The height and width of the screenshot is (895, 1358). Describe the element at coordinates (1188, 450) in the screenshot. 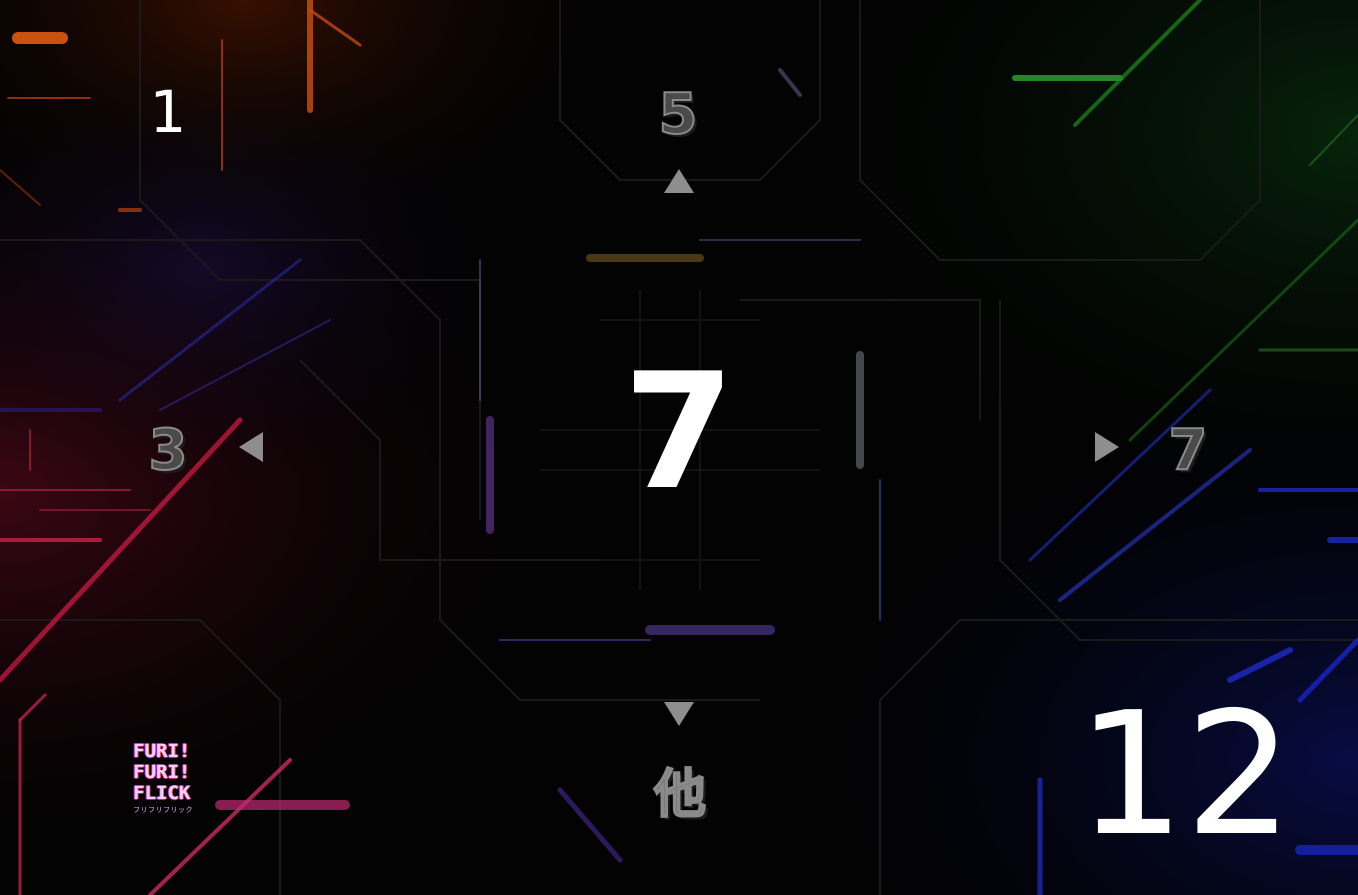

I see `option-right: 7` at that location.